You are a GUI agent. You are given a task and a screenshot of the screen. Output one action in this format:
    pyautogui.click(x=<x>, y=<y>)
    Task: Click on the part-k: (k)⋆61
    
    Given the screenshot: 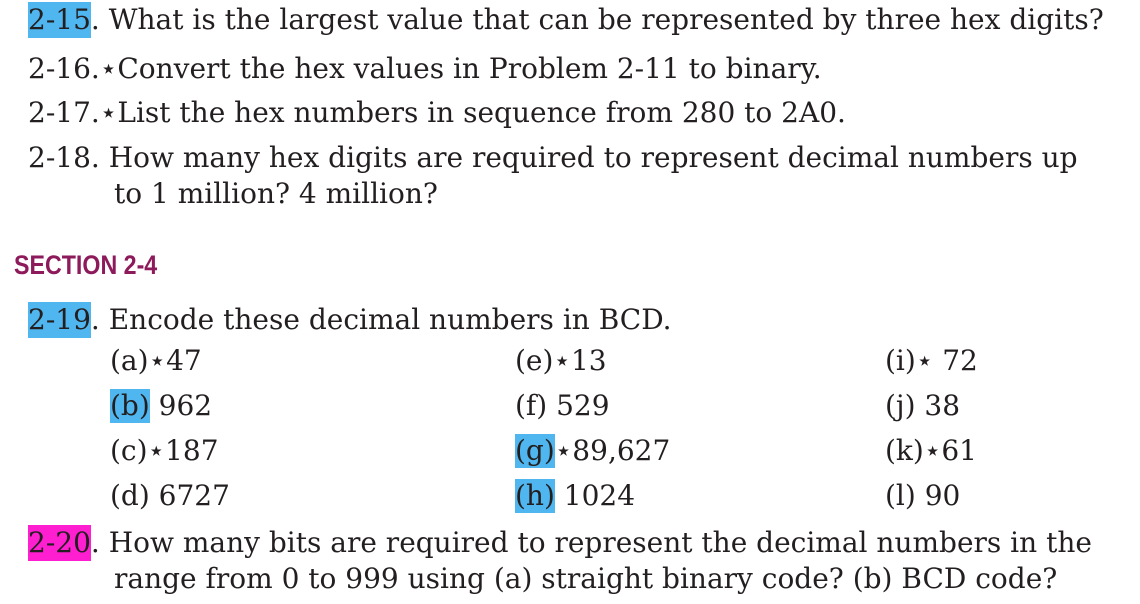 What is the action you would take?
    pyautogui.click(x=931, y=451)
    